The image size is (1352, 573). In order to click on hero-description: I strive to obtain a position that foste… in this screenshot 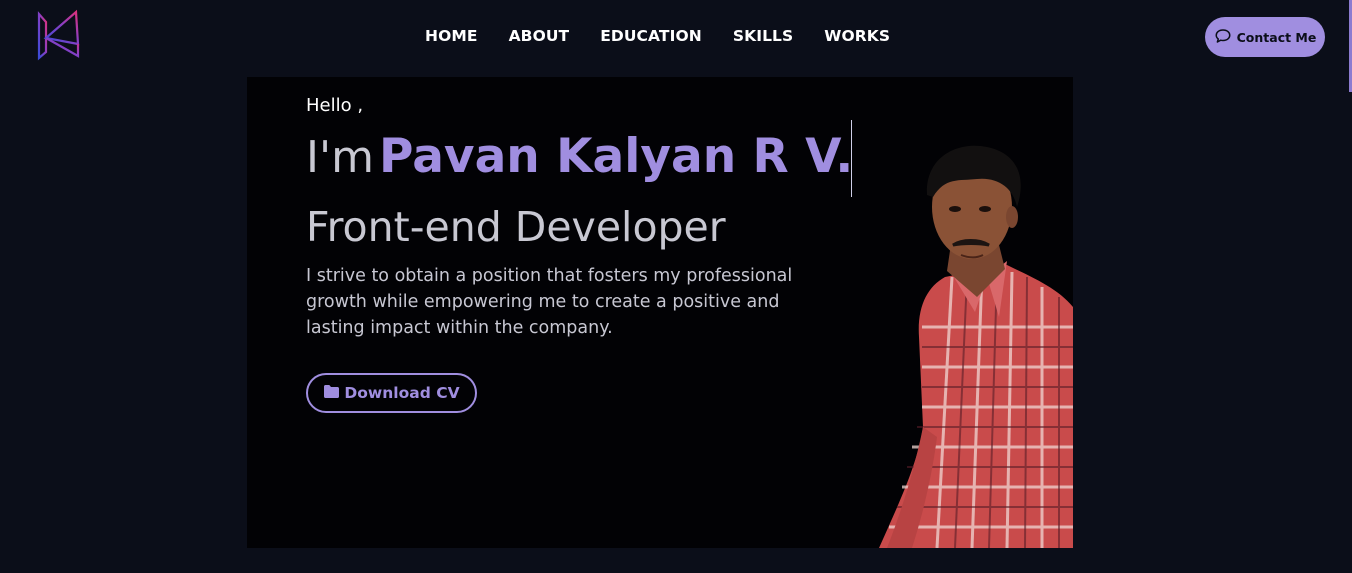, I will do `click(549, 302)`.